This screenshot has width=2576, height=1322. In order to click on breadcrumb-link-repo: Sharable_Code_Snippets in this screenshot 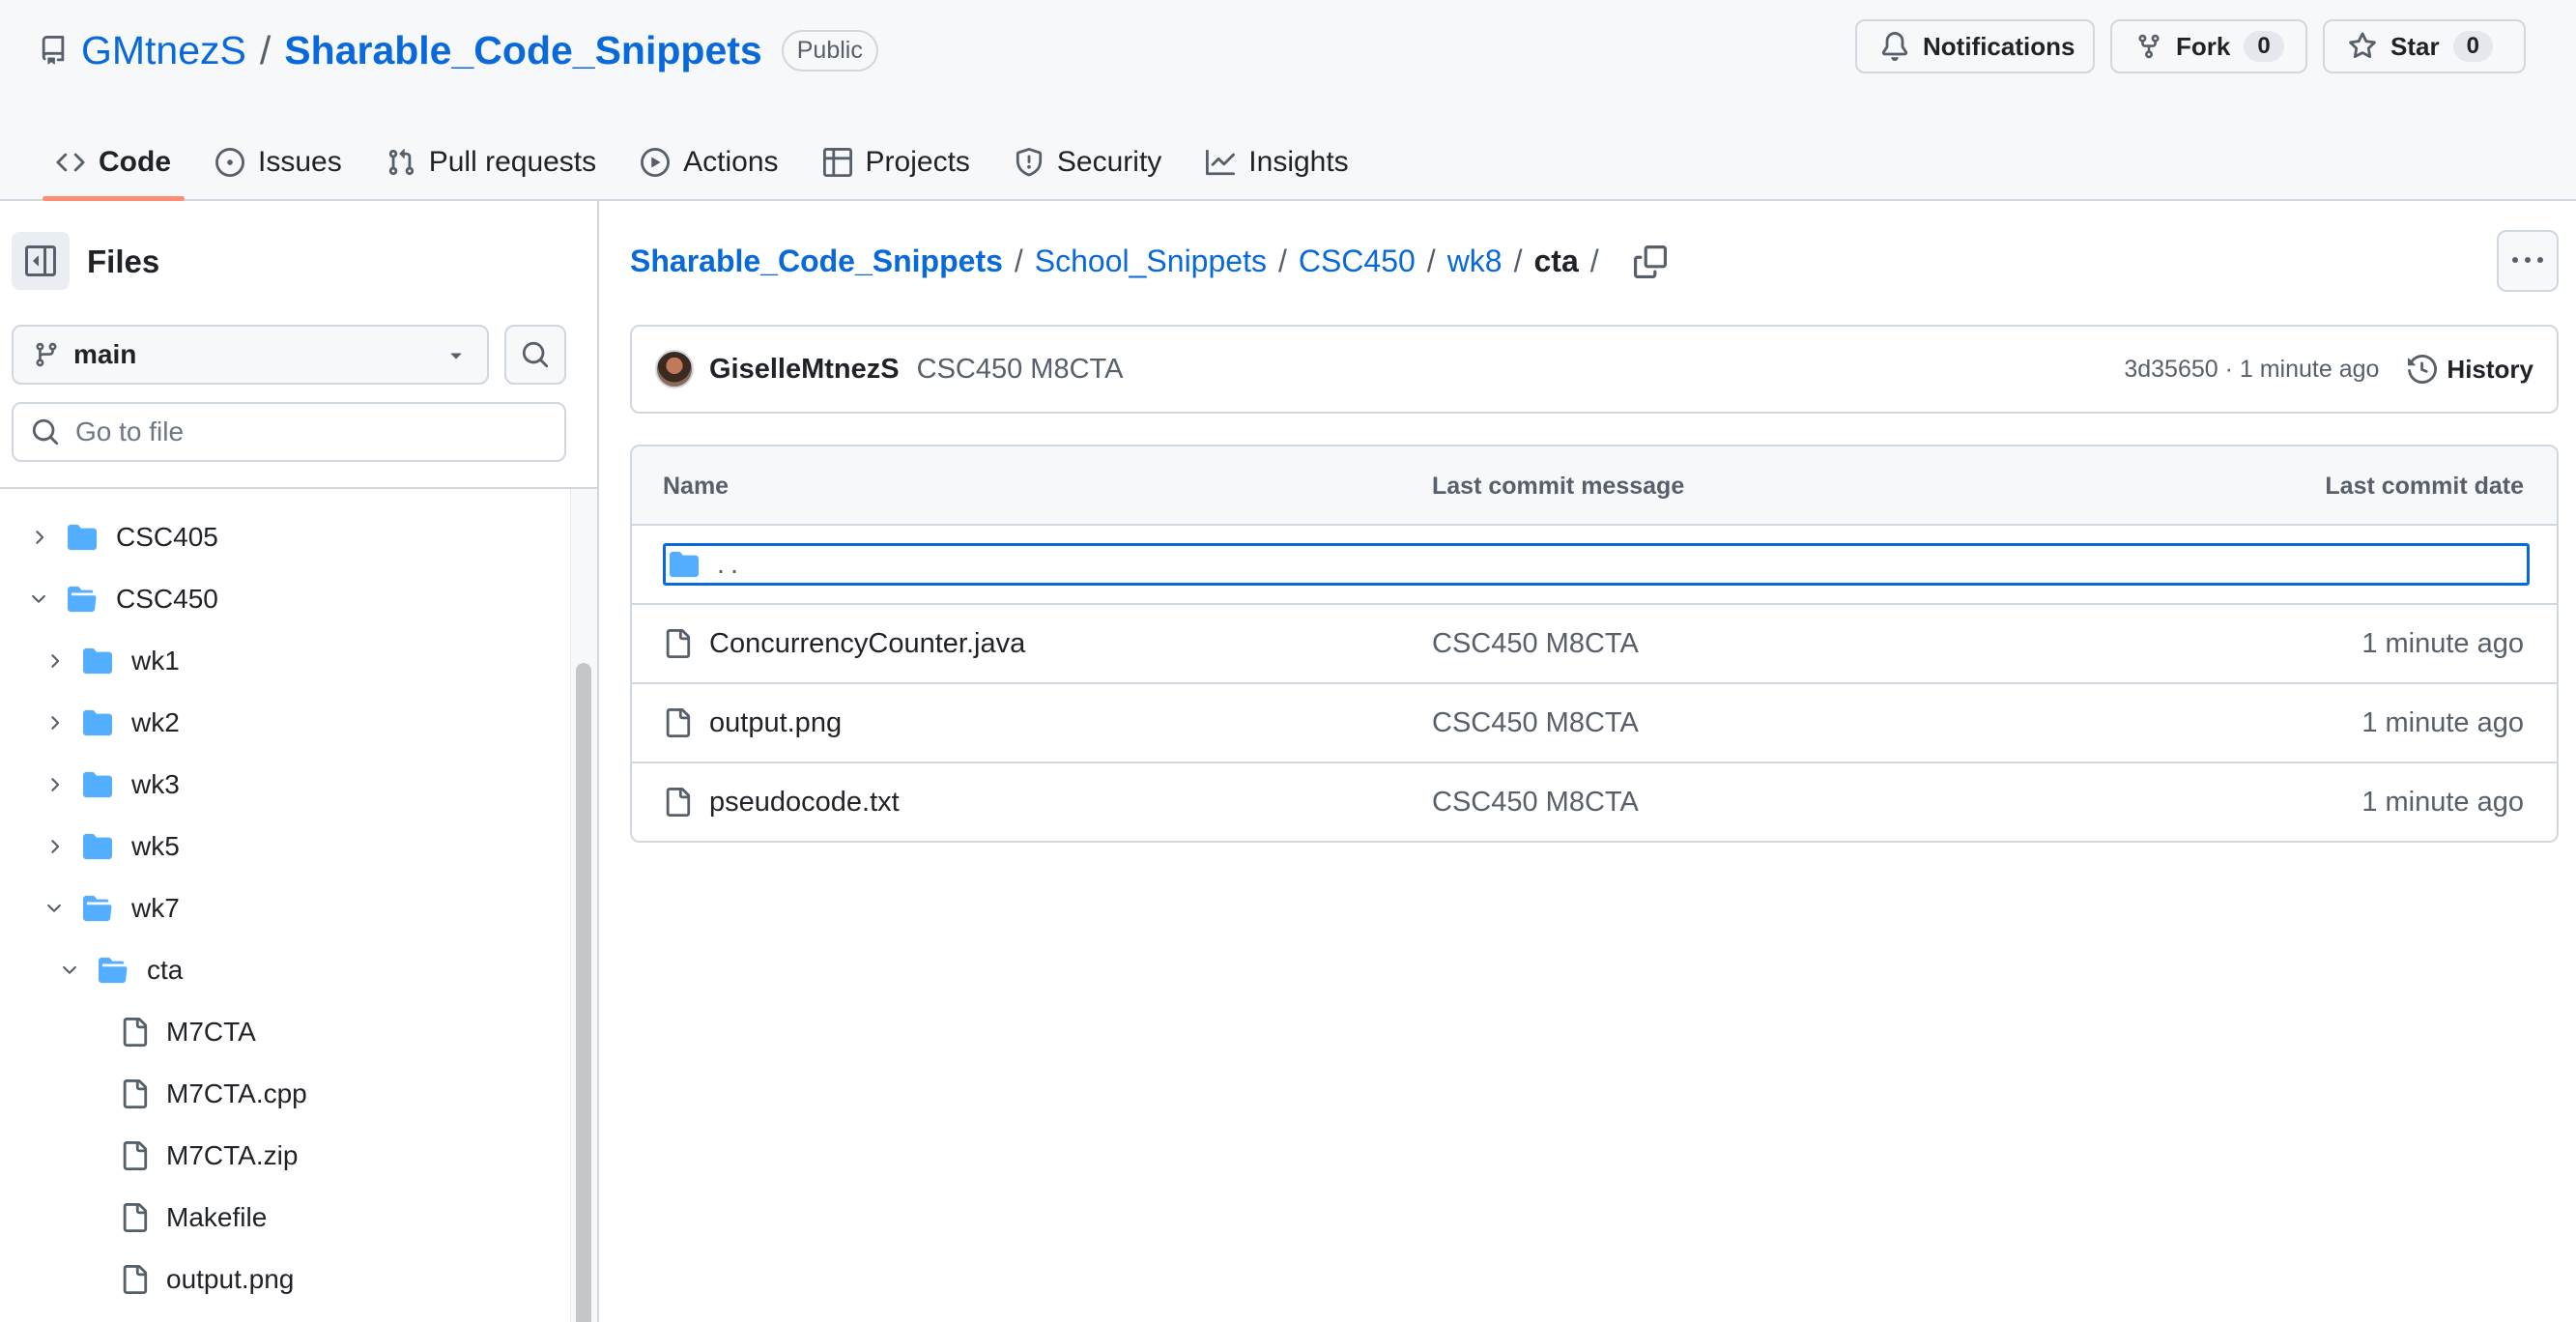, I will do `click(817, 261)`.